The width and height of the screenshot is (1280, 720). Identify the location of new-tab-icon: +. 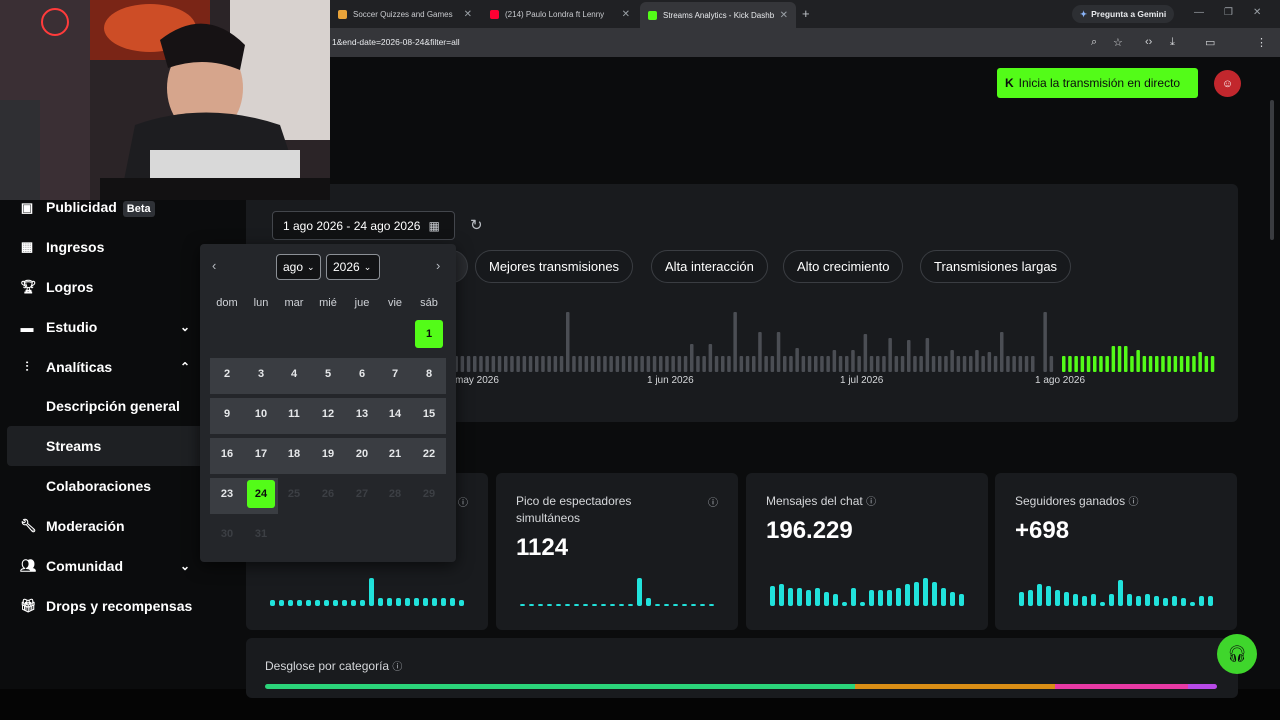
(806, 13).